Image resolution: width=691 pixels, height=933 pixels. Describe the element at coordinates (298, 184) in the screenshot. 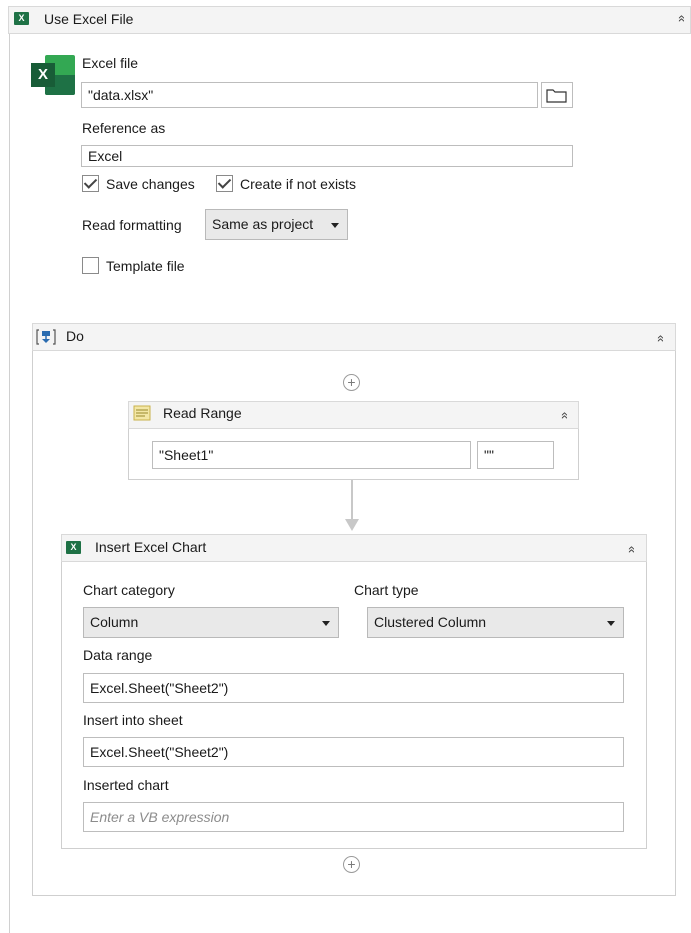

I see `create-if-not-exists-label: Create if not exists` at that location.